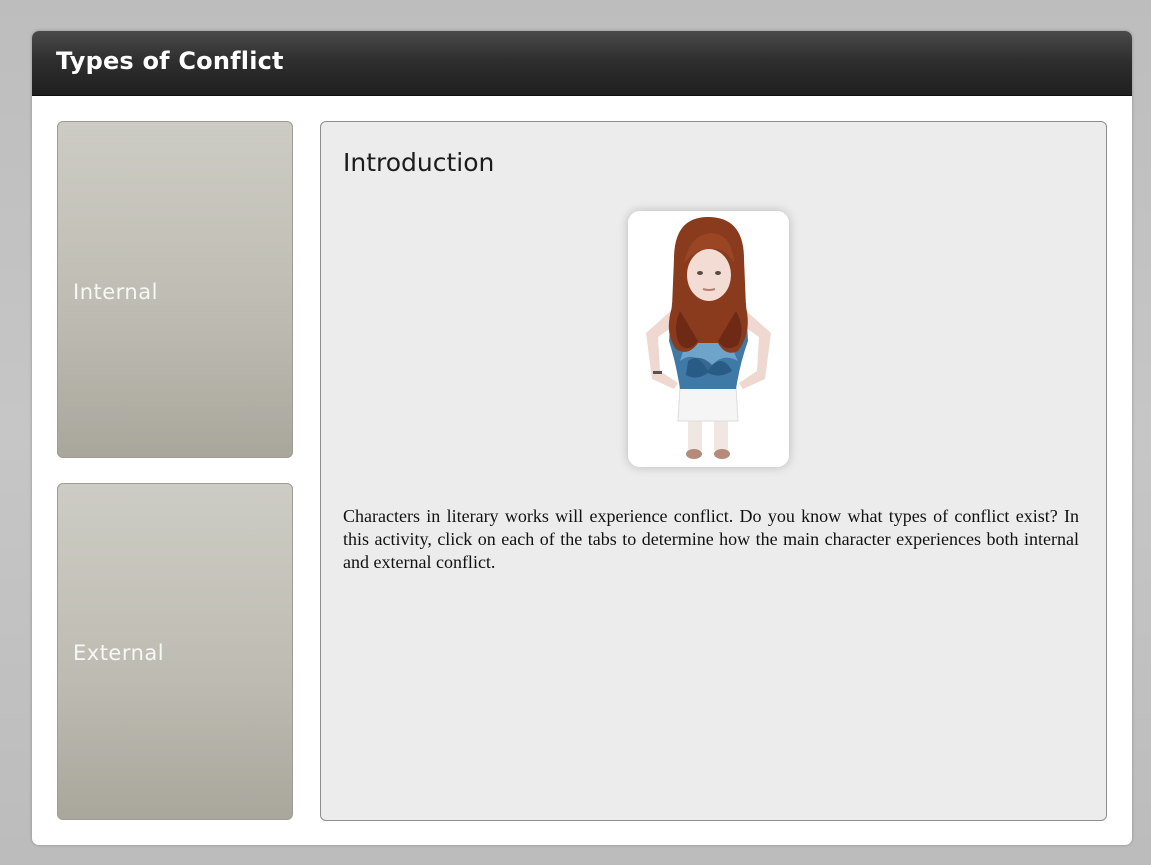 The width and height of the screenshot is (1151, 865). Describe the element at coordinates (115, 292) in the screenshot. I see `tab-internal-label: Internal` at that location.